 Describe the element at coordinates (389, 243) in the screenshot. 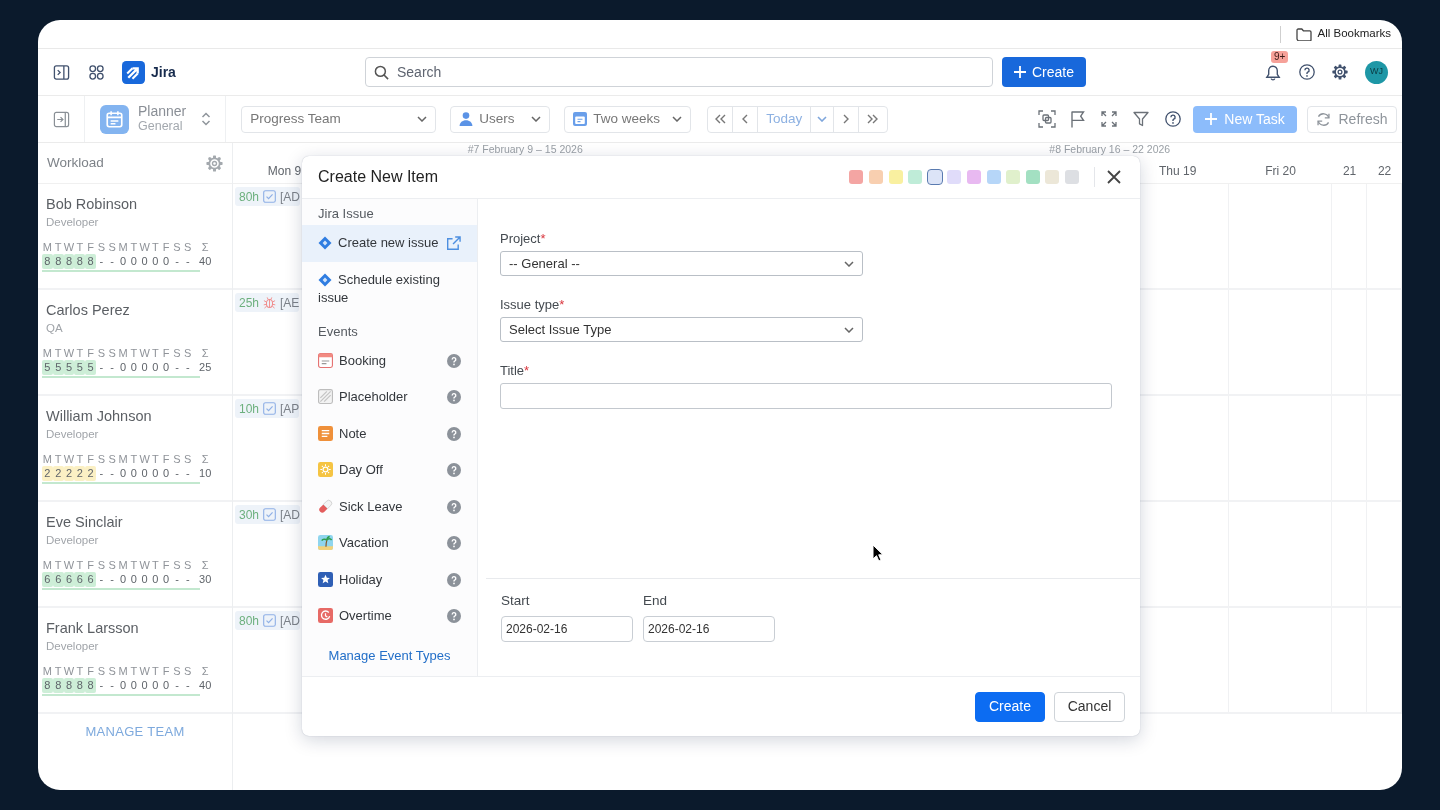

I see `issue-option: Create new issue` at that location.